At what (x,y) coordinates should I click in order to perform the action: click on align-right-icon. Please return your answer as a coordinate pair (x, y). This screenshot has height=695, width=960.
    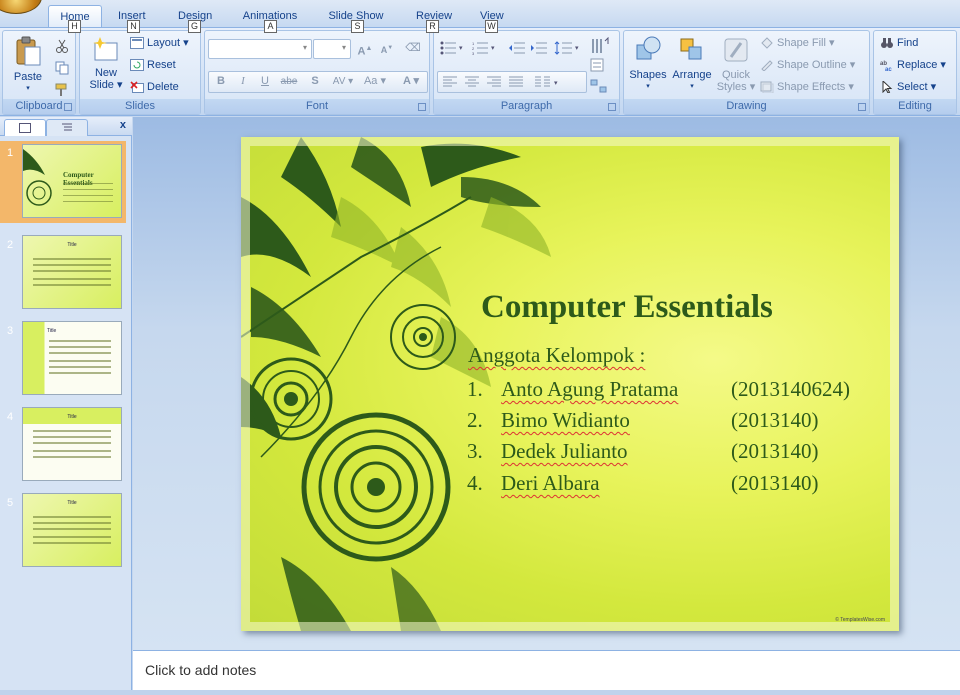
    Looking at the image, I should click on (494, 82).